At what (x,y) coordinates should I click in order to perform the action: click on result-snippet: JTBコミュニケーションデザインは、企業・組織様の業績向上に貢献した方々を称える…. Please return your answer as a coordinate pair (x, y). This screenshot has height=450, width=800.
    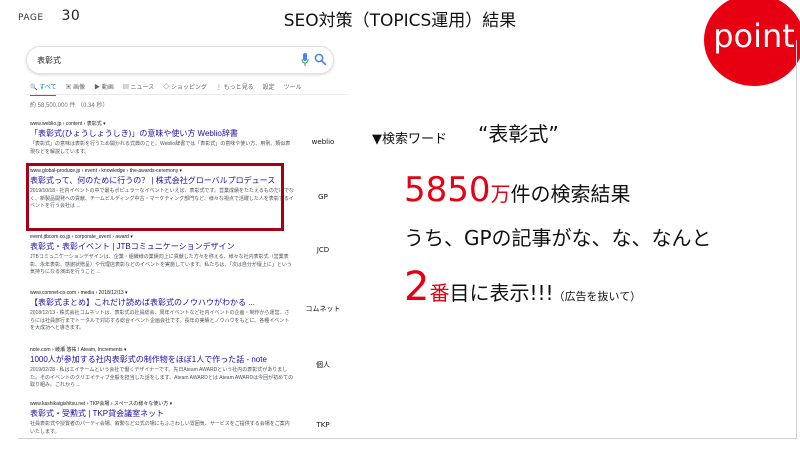
    Looking at the image, I should click on (161, 264).